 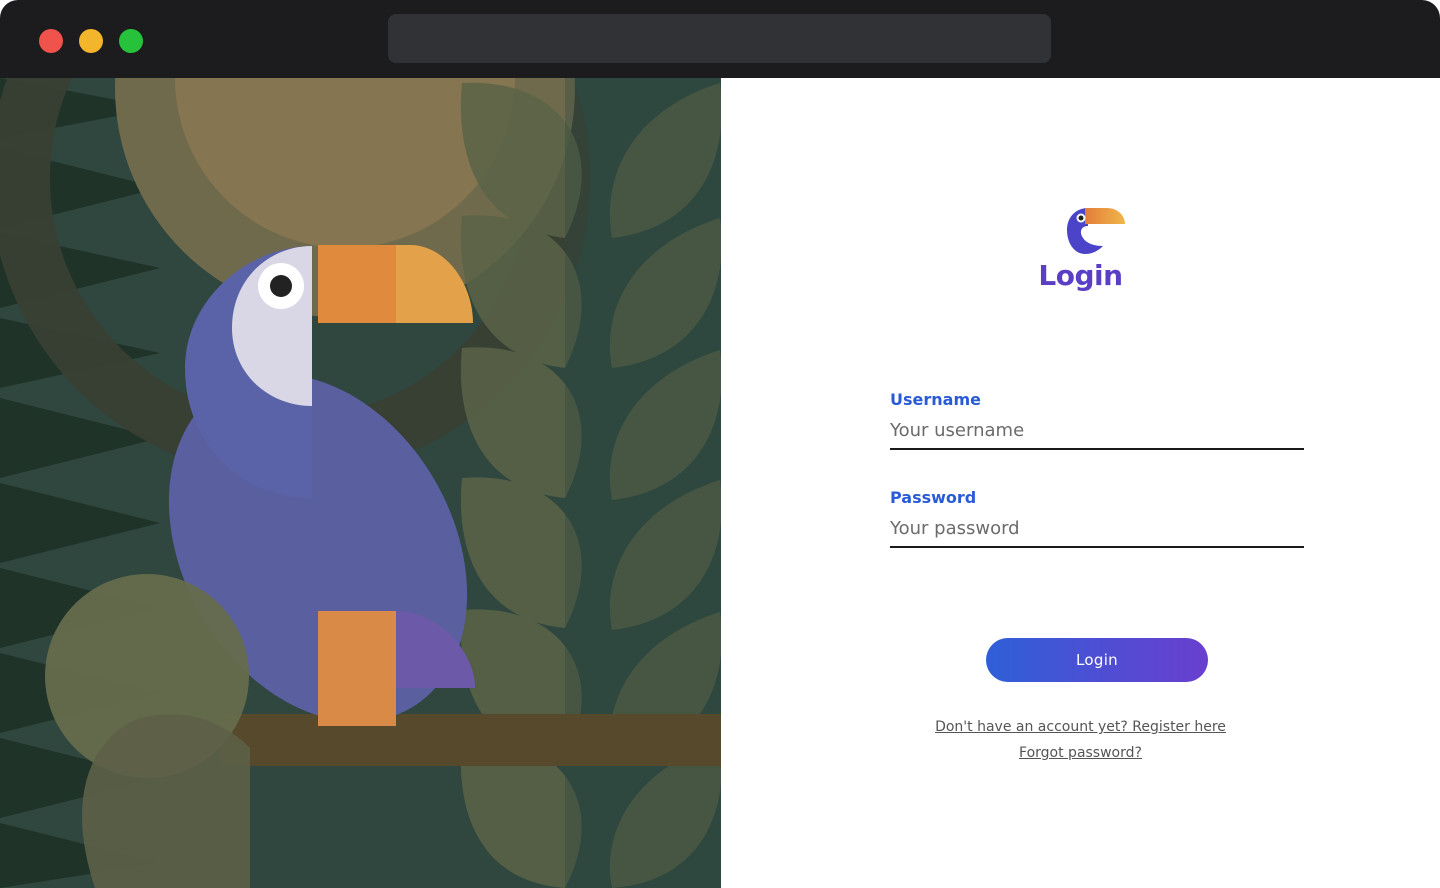 I want to click on register-link-row: Don't have an account yet? Register here, so click(x=1080, y=727).